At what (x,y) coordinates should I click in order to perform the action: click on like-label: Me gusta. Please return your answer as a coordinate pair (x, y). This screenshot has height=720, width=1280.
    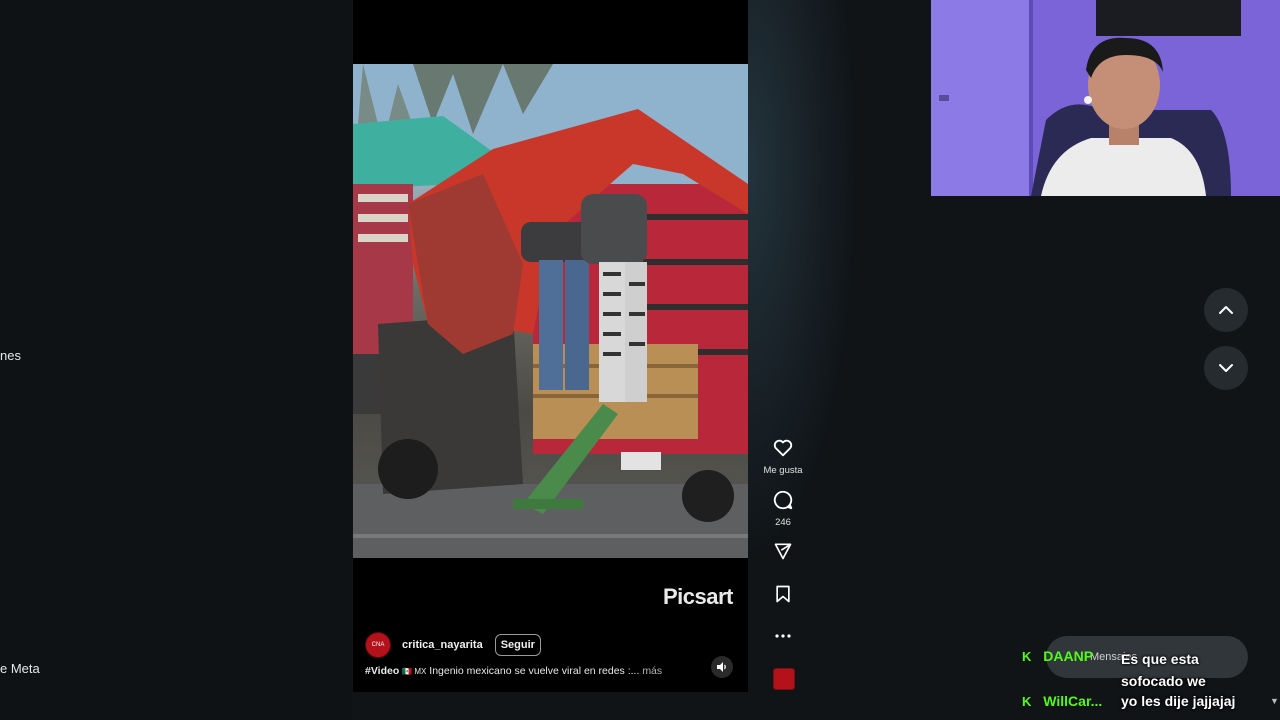
    Looking at the image, I should click on (783, 470).